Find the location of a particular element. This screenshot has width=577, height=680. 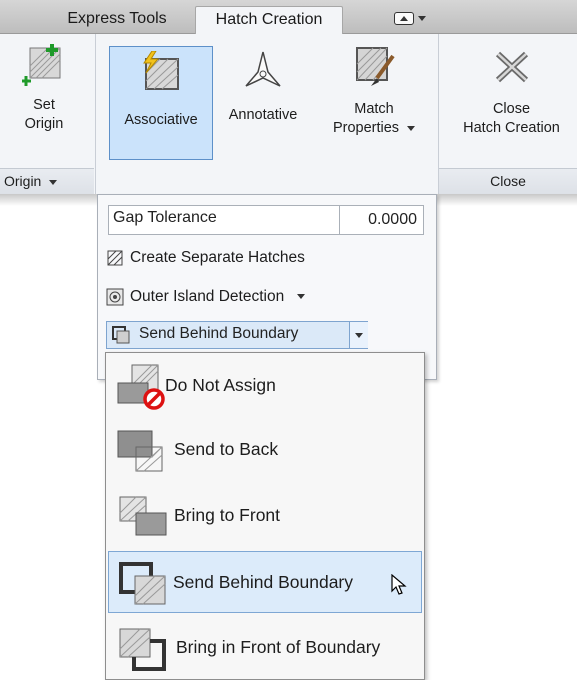

match-properties-button: Match Properties is located at coordinates (374, 90).